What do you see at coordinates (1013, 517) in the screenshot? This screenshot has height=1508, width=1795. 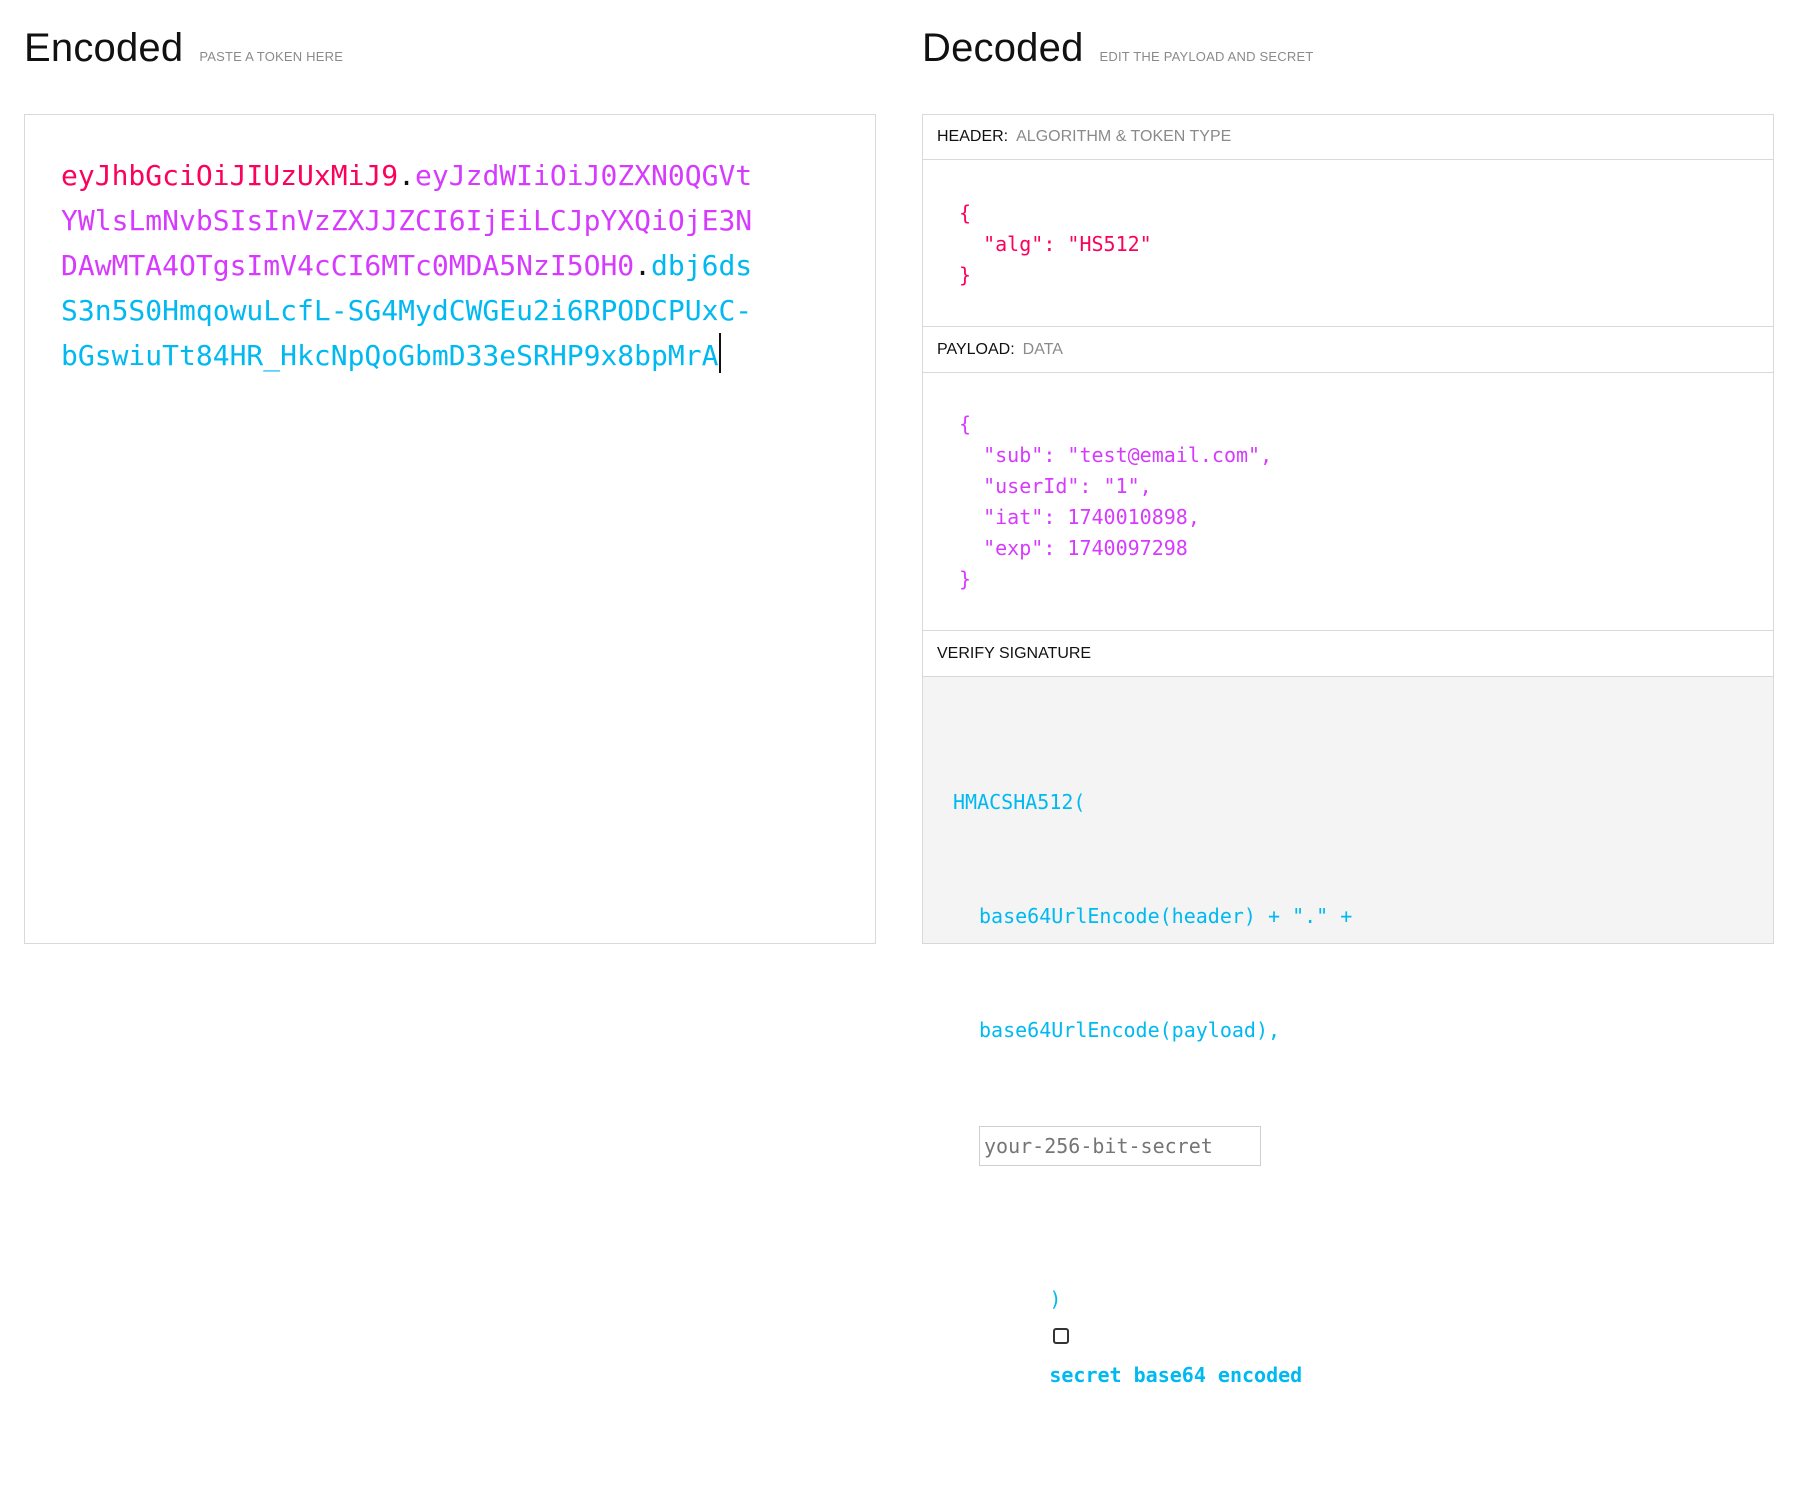 I see `json-key-iat: "iat"` at bounding box center [1013, 517].